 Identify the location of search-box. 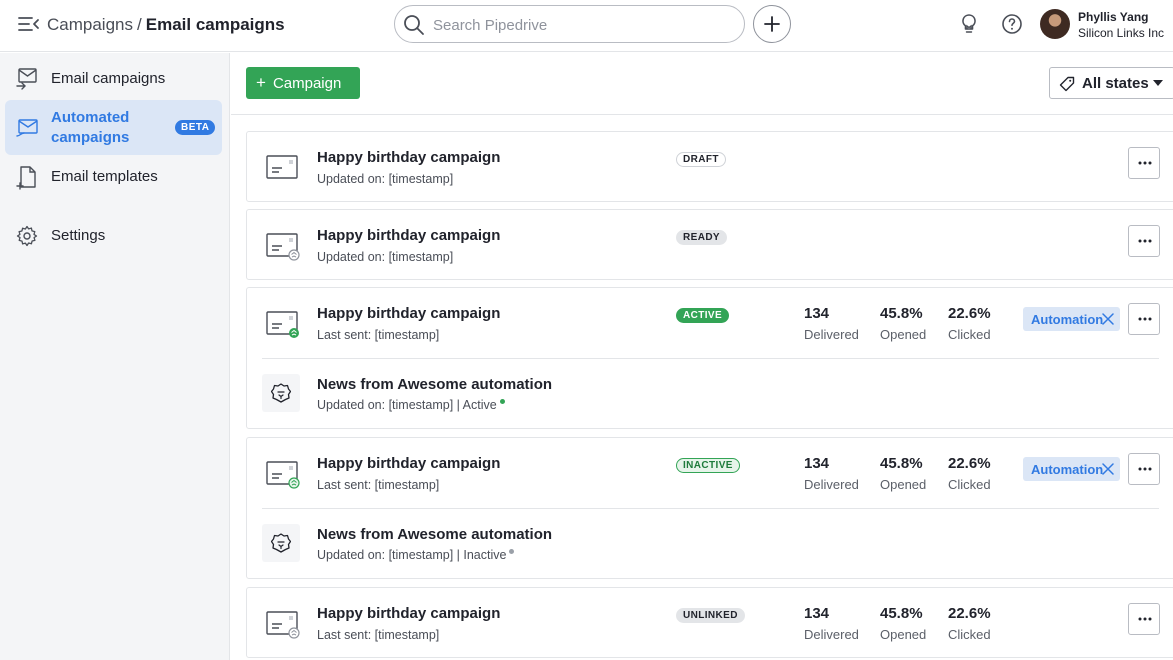
(569, 24).